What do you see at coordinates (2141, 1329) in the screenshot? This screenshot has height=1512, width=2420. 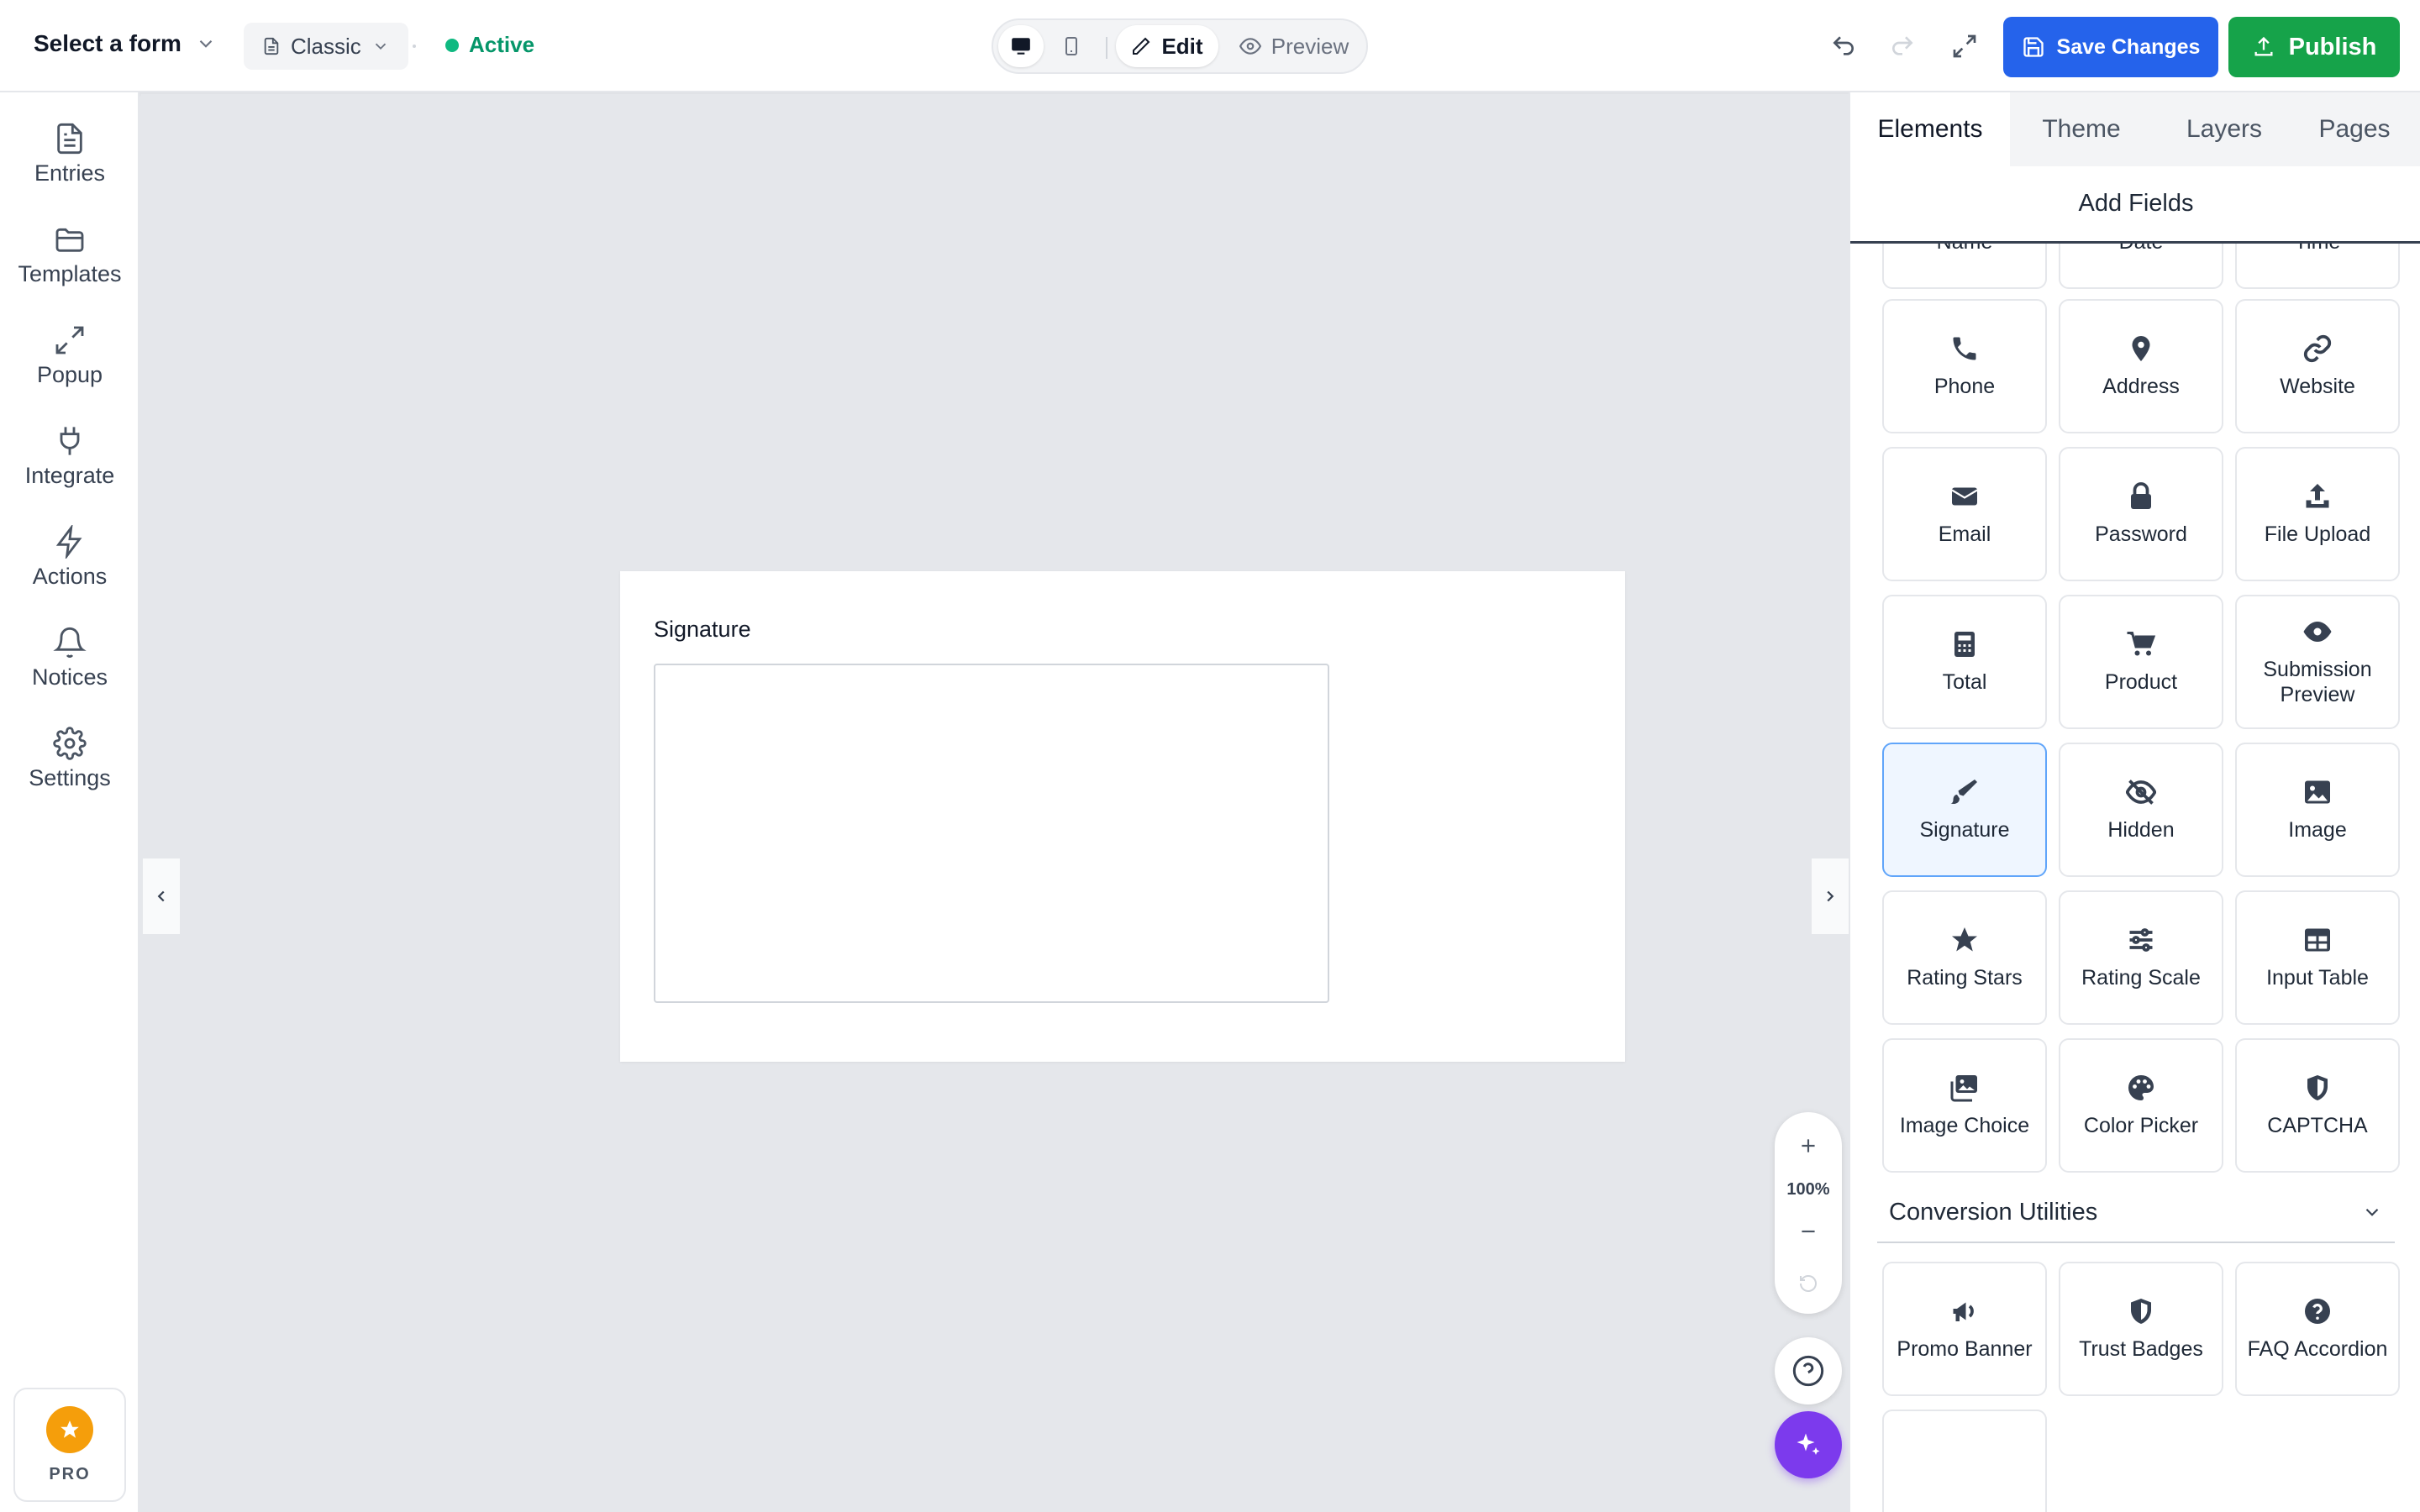 I see `field-trust-badges: Trust Badges` at bounding box center [2141, 1329].